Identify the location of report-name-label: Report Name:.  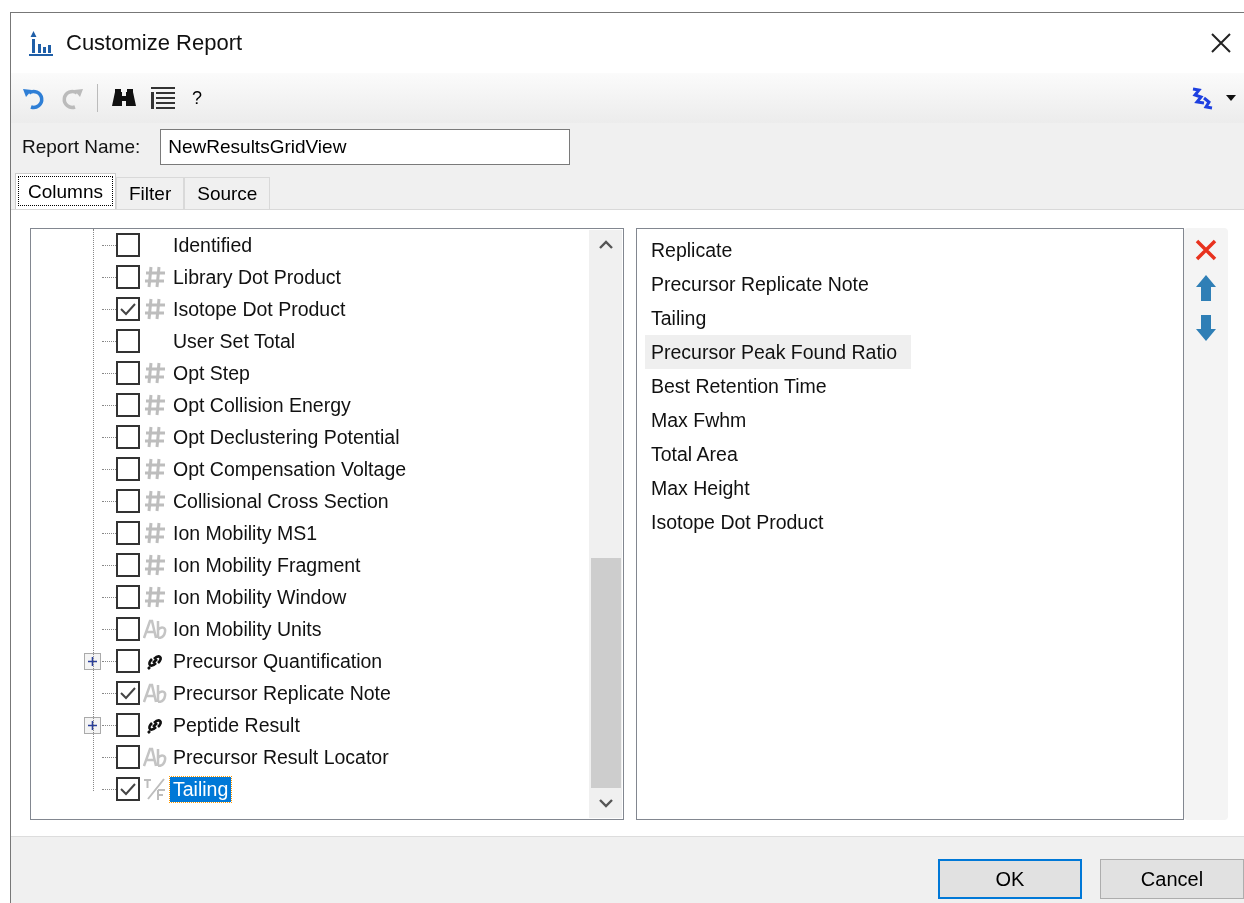
(81, 147).